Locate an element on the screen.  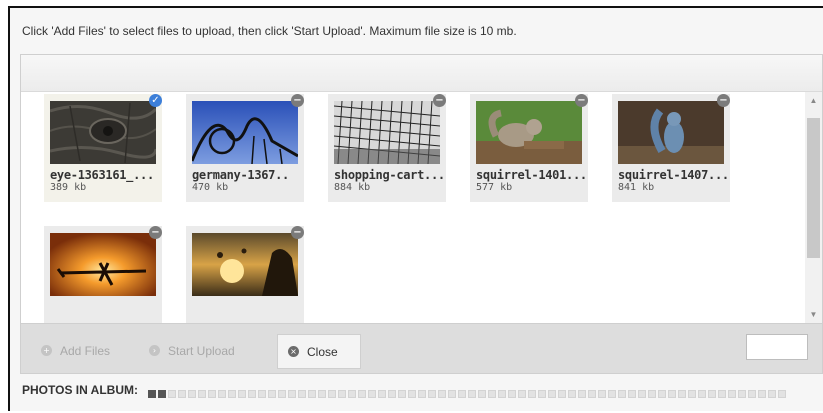
file-size: 577 kb is located at coordinates (494, 187).